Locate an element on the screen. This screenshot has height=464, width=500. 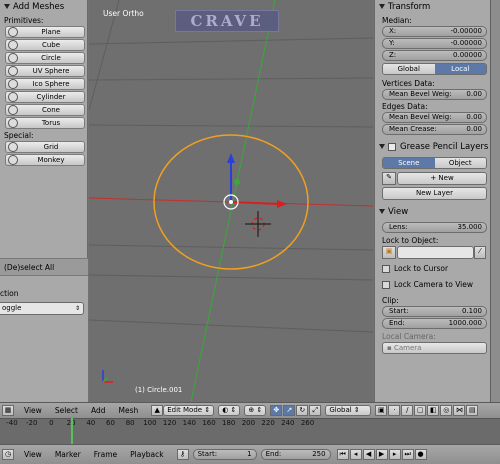
timeline-tick-label: 220 is located at coordinates (268, 423).